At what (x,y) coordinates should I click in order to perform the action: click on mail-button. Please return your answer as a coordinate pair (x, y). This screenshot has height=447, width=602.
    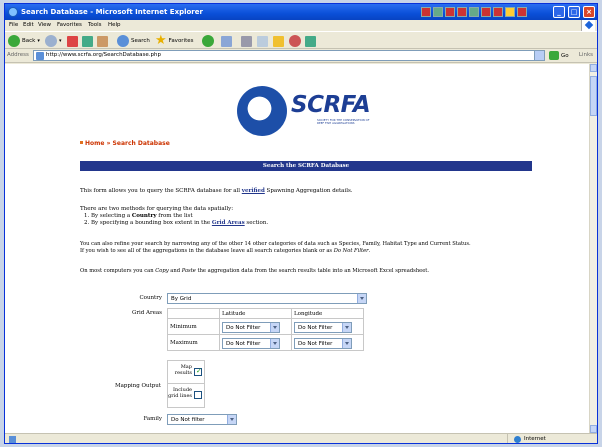
    Looking at the image, I should click on (226, 41).